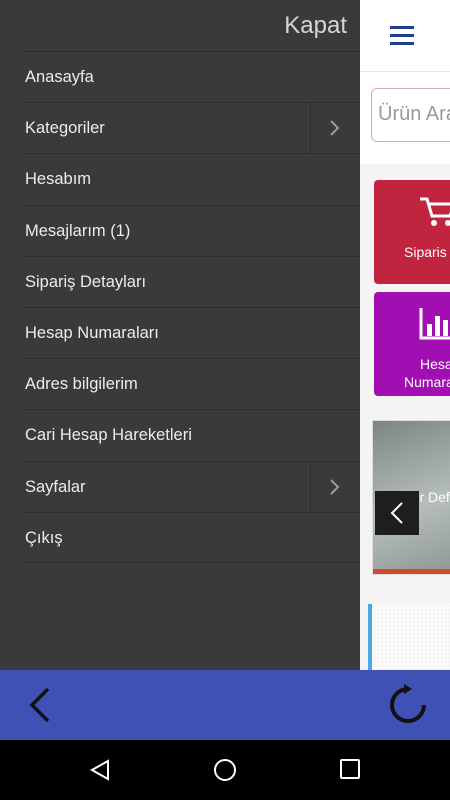  Describe the element at coordinates (315, 26) in the screenshot. I see `drawer-close-button: Kapat` at that location.